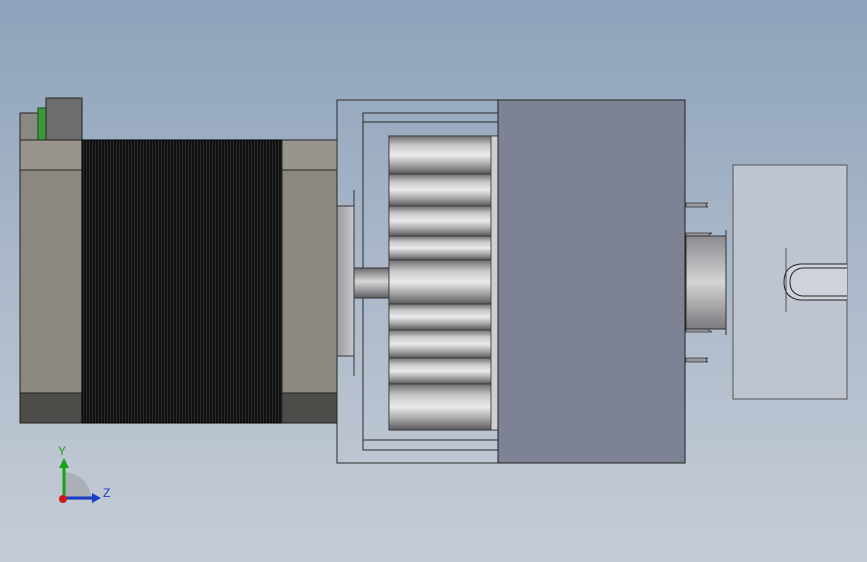  Describe the element at coordinates (78, 486) in the screenshot. I see `triad-plane-shadow` at that location.